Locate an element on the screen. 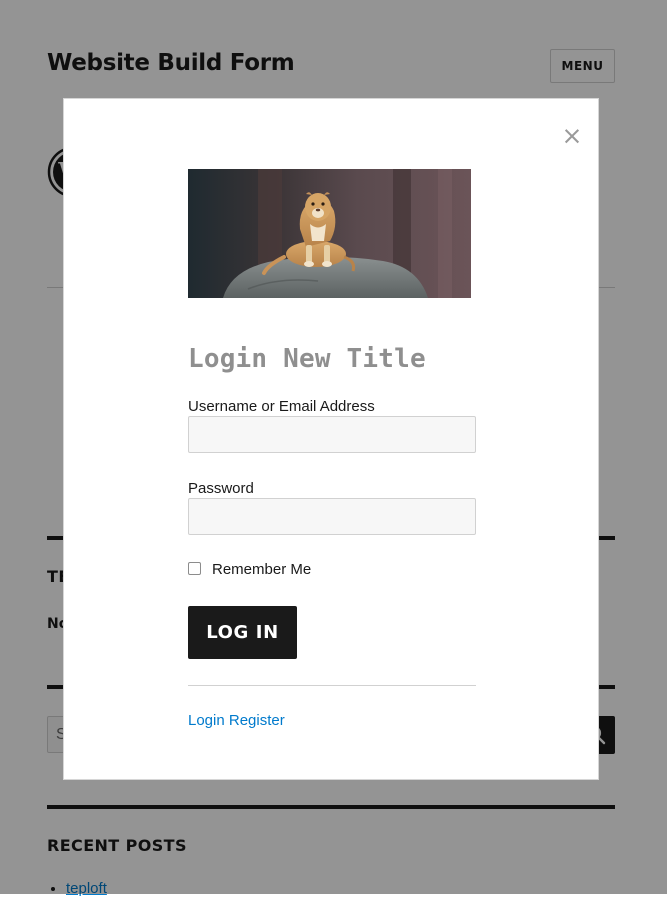  remember-me-label: Remember Me is located at coordinates (261, 569).